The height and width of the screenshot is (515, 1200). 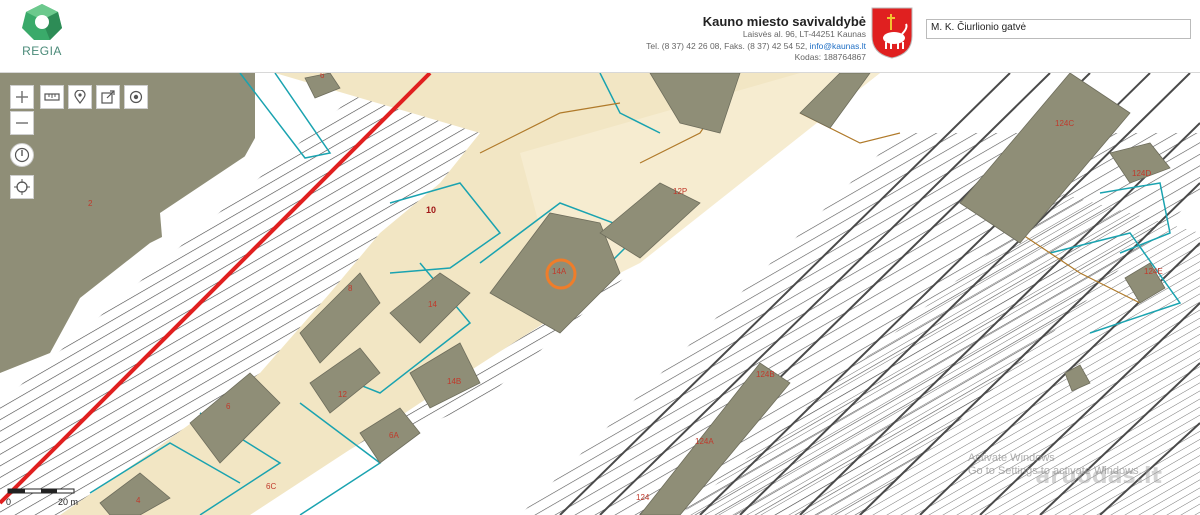 What do you see at coordinates (138, 500) in the screenshot?
I see `label-4: 4` at bounding box center [138, 500].